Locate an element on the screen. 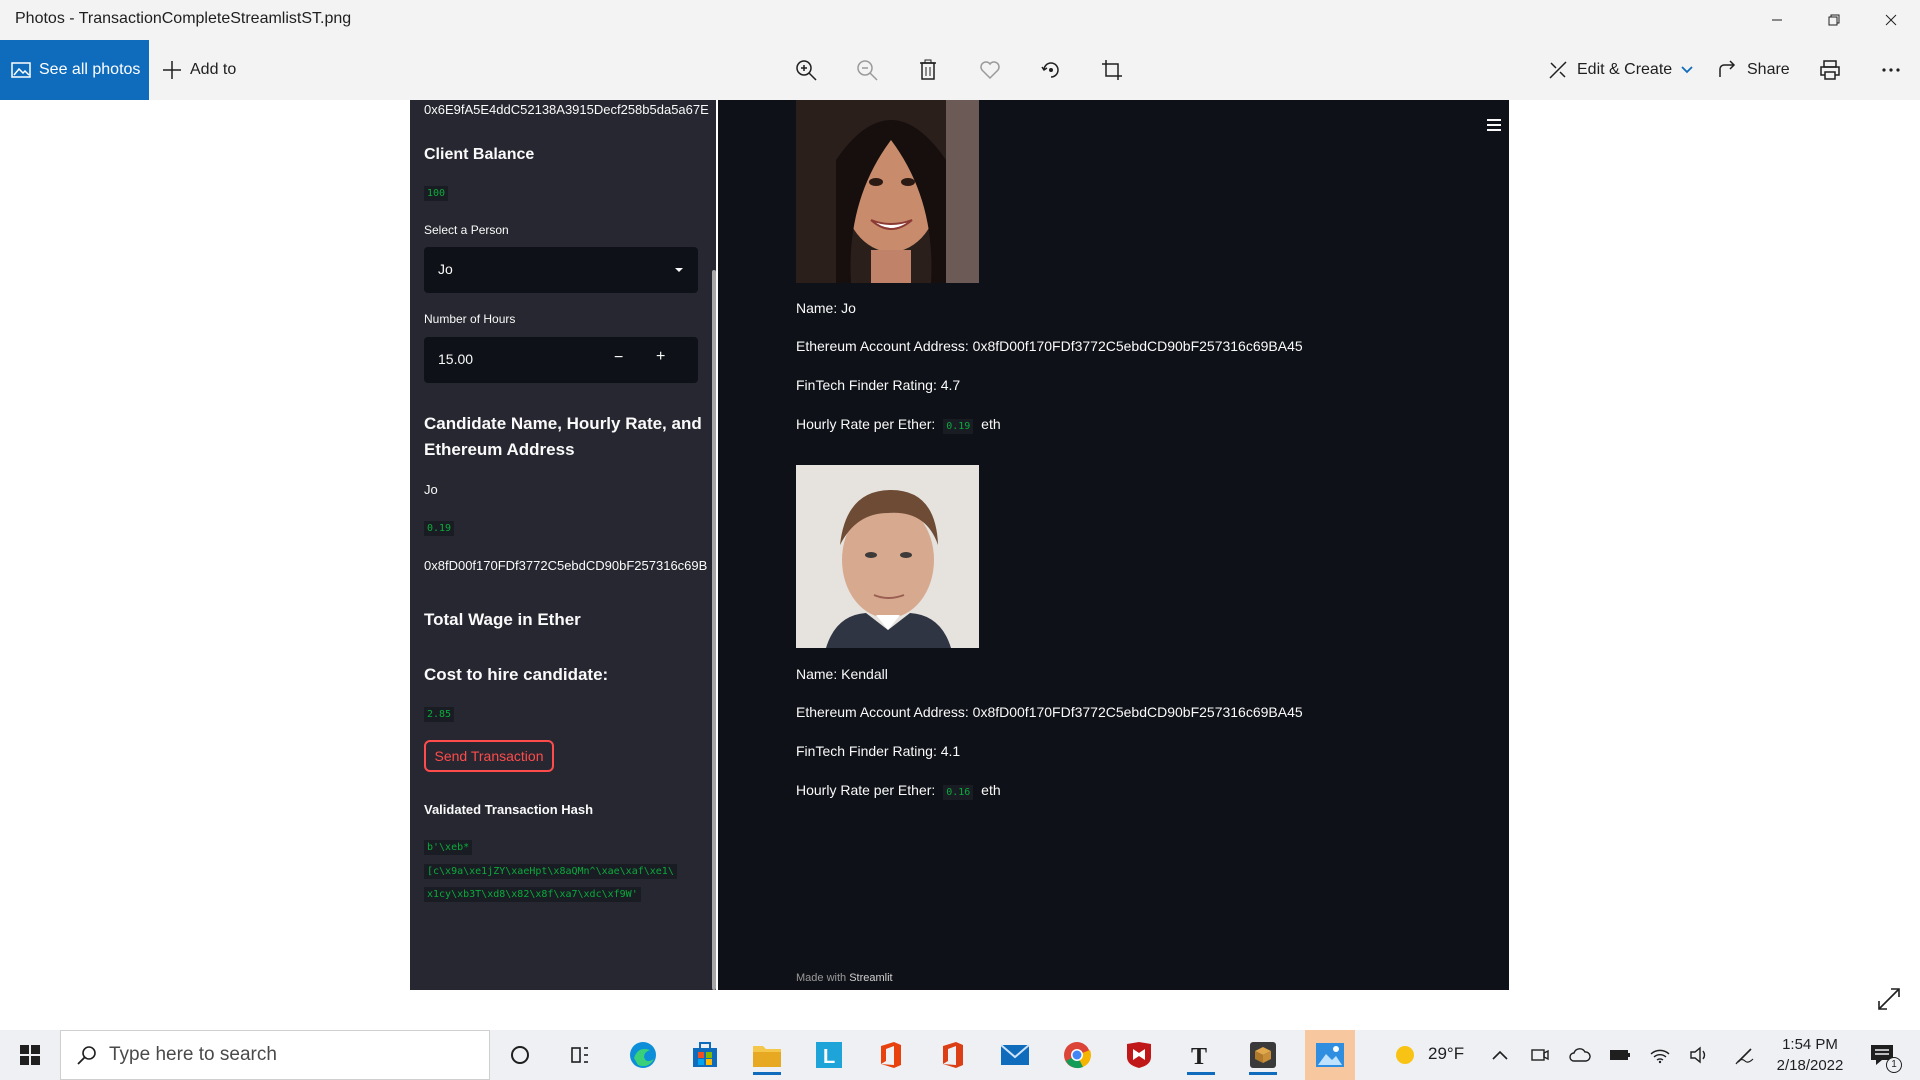 The image size is (1920, 1080). notification-badge: 1 is located at coordinates (1894, 1065).